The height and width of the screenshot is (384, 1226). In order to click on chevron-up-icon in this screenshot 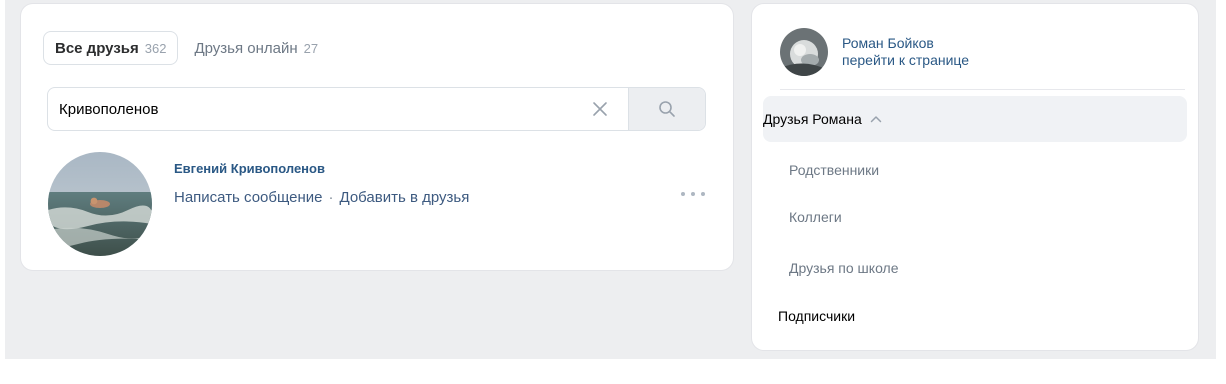, I will do `click(876, 119)`.